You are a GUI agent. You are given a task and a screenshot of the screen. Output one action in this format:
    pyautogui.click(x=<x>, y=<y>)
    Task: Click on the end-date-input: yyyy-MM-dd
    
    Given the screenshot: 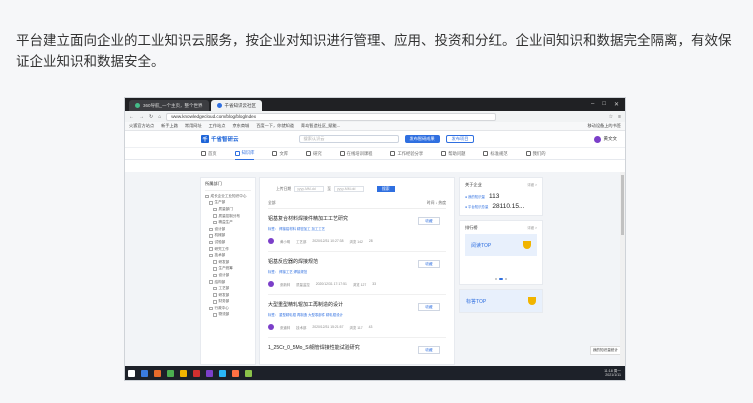 What is the action you would take?
    pyautogui.click(x=348, y=189)
    